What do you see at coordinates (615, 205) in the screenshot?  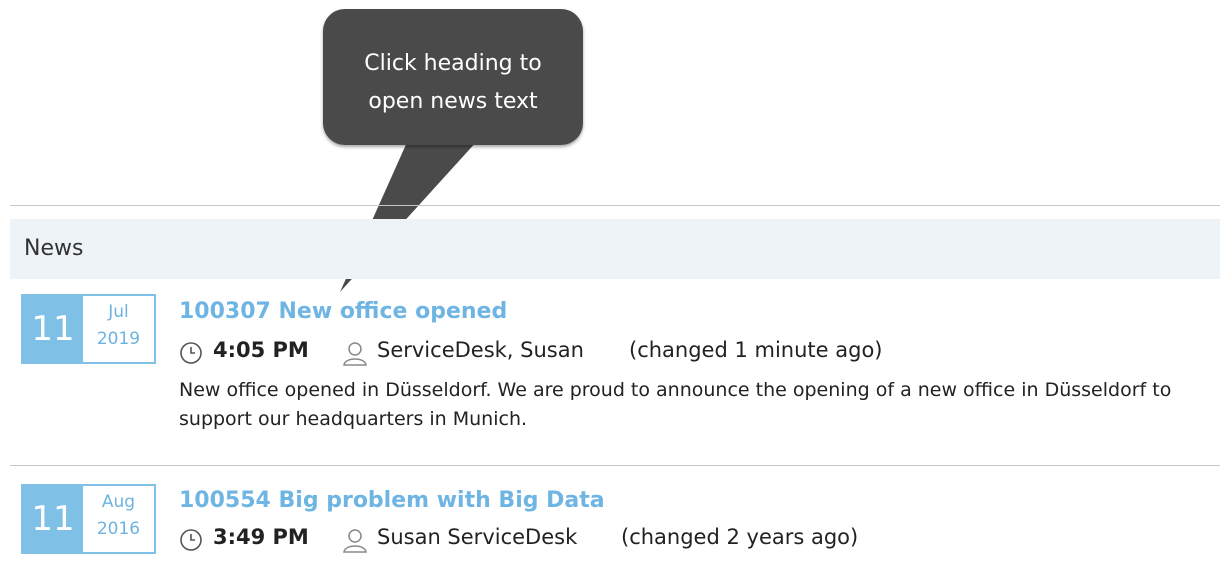 I see `top-divider` at bounding box center [615, 205].